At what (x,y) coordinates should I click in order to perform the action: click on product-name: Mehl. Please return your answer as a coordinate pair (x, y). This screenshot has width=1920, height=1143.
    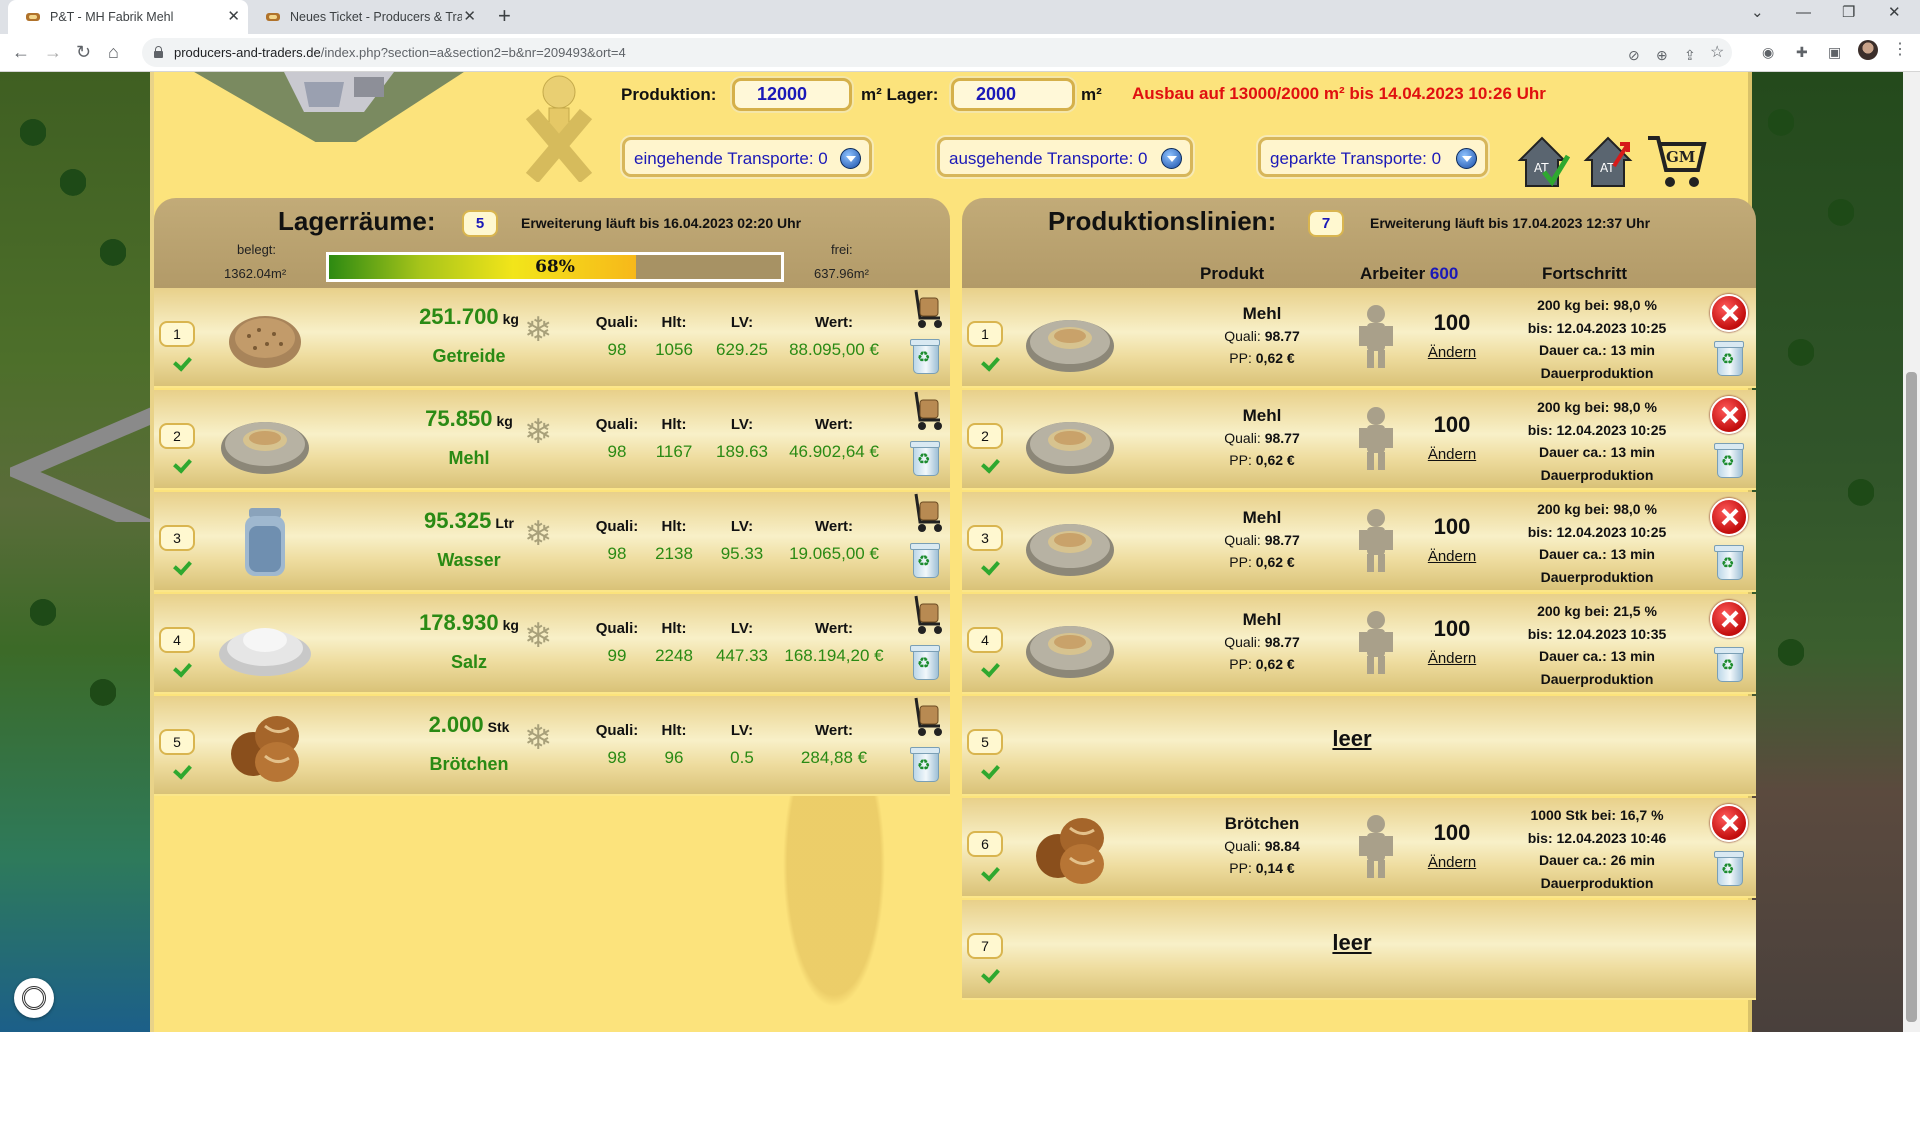
    Looking at the image, I should click on (1262, 415).